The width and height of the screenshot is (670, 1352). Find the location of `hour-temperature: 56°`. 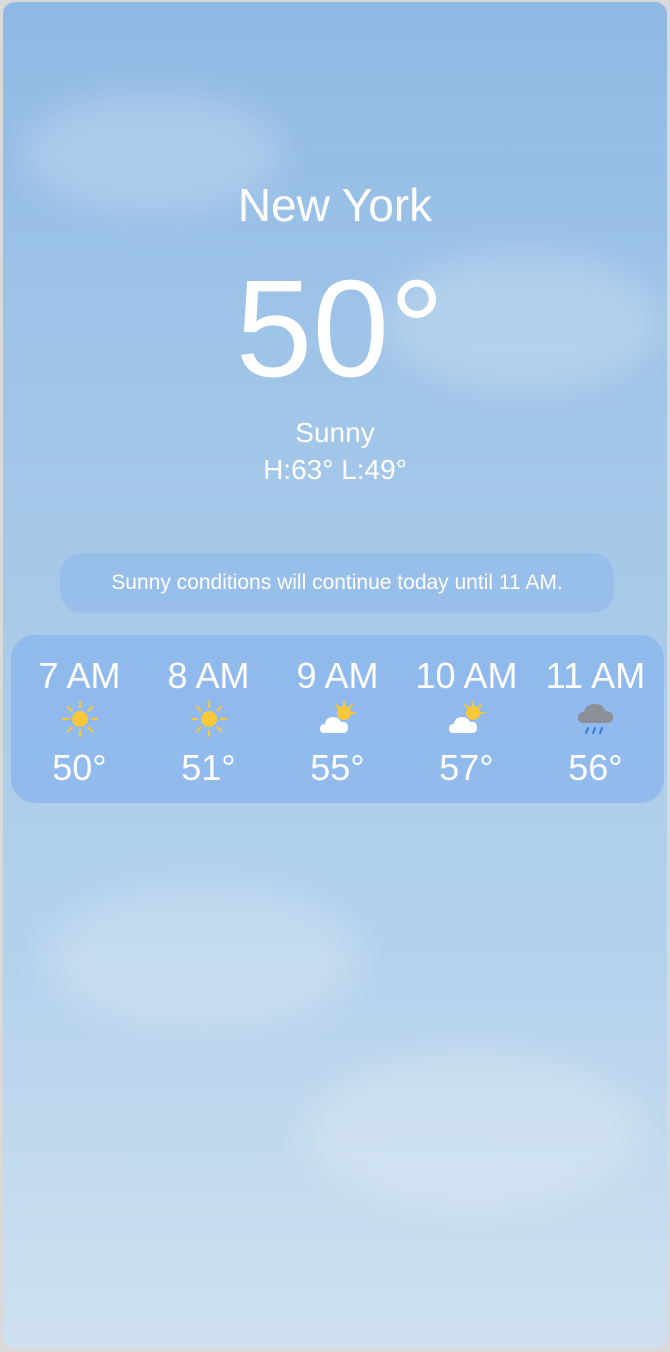

hour-temperature: 56° is located at coordinates (595, 767).